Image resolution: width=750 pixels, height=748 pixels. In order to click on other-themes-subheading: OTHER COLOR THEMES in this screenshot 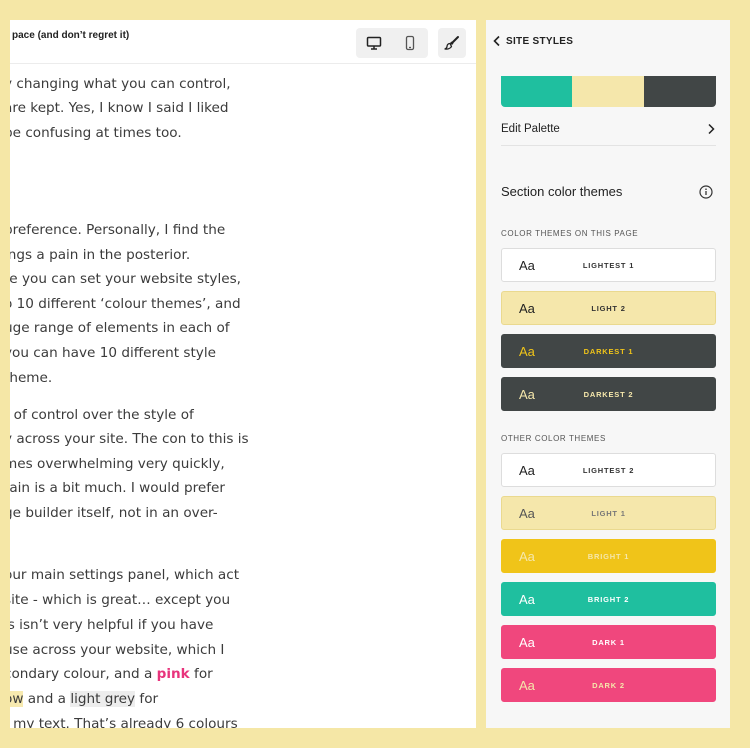, I will do `click(553, 438)`.